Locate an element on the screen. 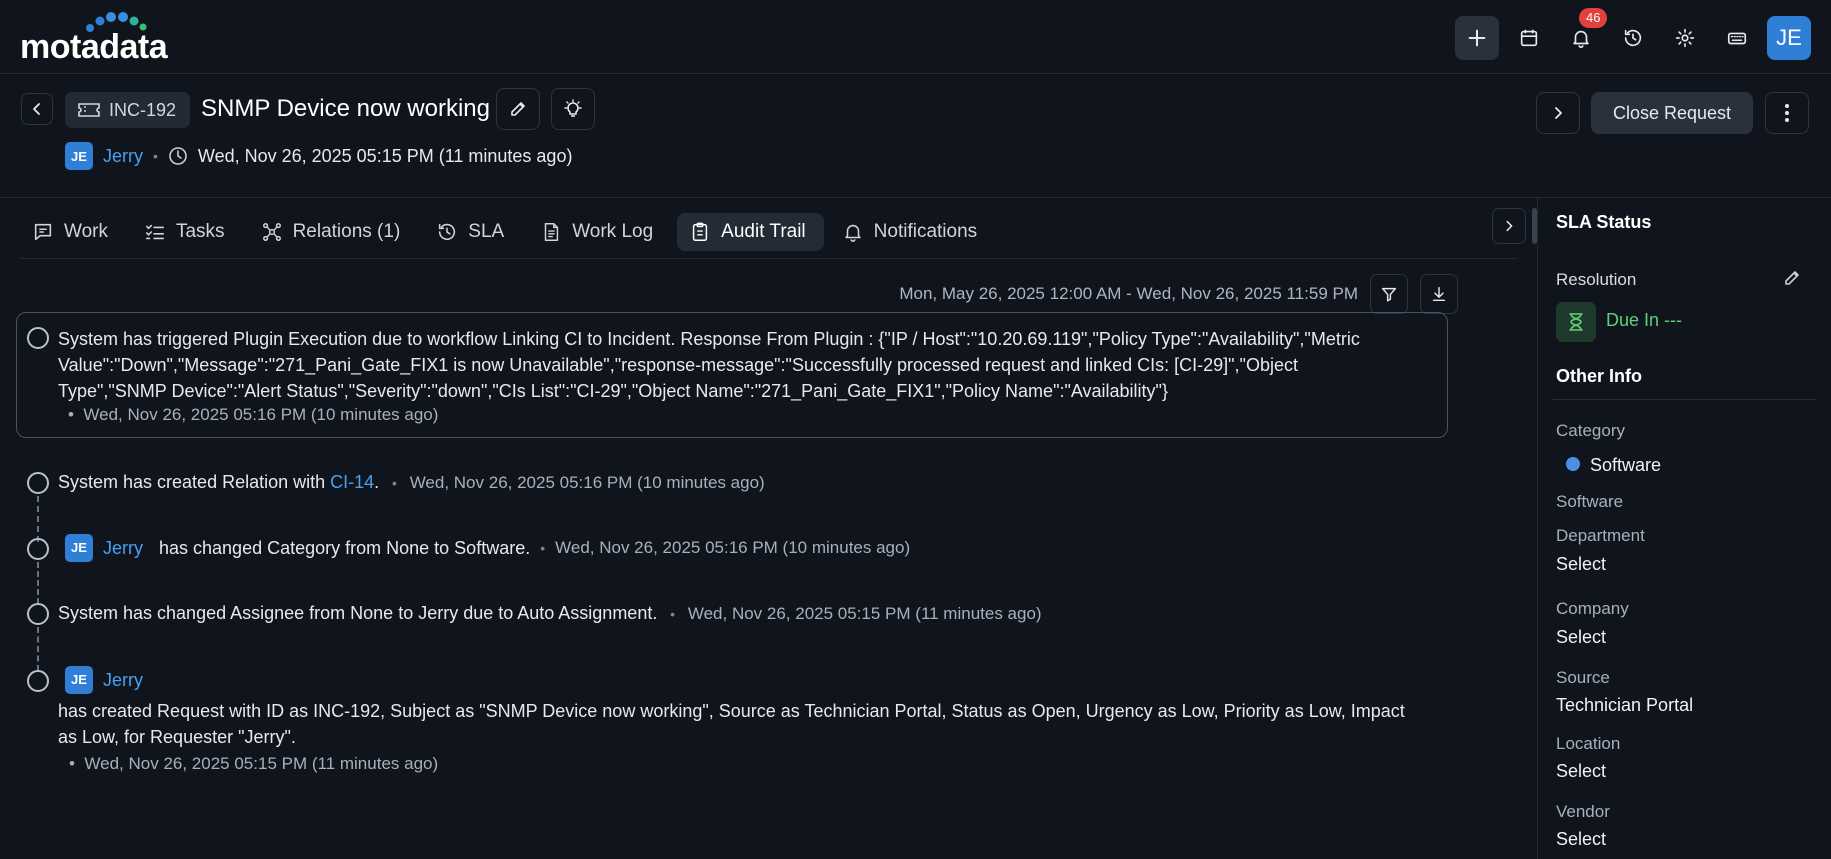 This screenshot has width=1831, height=859. tab-work-log: Work Log is located at coordinates (599, 232).